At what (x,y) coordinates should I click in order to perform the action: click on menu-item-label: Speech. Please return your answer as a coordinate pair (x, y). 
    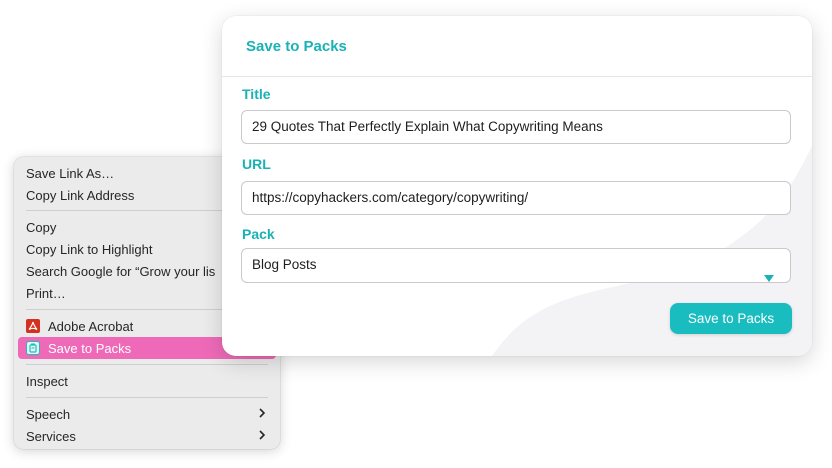
    Looking at the image, I should click on (48, 414).